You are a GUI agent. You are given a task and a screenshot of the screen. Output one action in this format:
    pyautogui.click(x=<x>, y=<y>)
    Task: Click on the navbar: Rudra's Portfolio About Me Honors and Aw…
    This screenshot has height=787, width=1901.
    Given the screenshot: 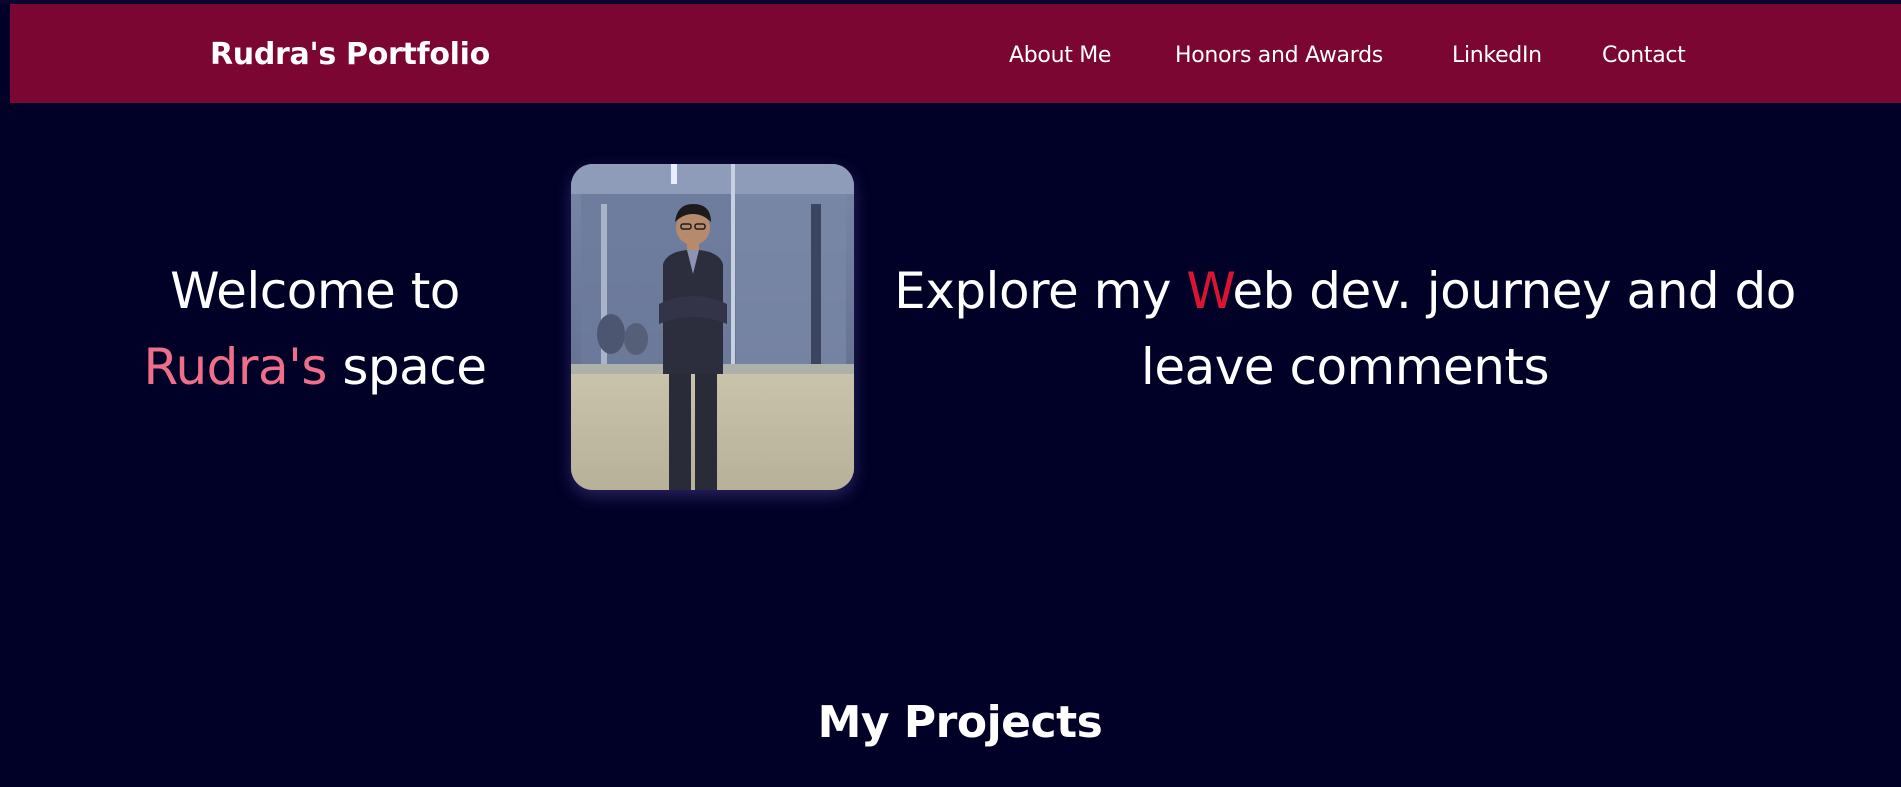 What is the action you would take?
    pyautogui.click(x=955, y=53)
    